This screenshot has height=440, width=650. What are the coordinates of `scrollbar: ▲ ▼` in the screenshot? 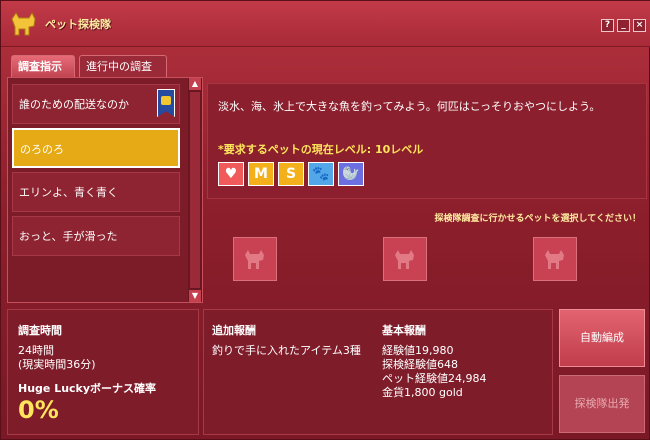 It's located at (195, 190).